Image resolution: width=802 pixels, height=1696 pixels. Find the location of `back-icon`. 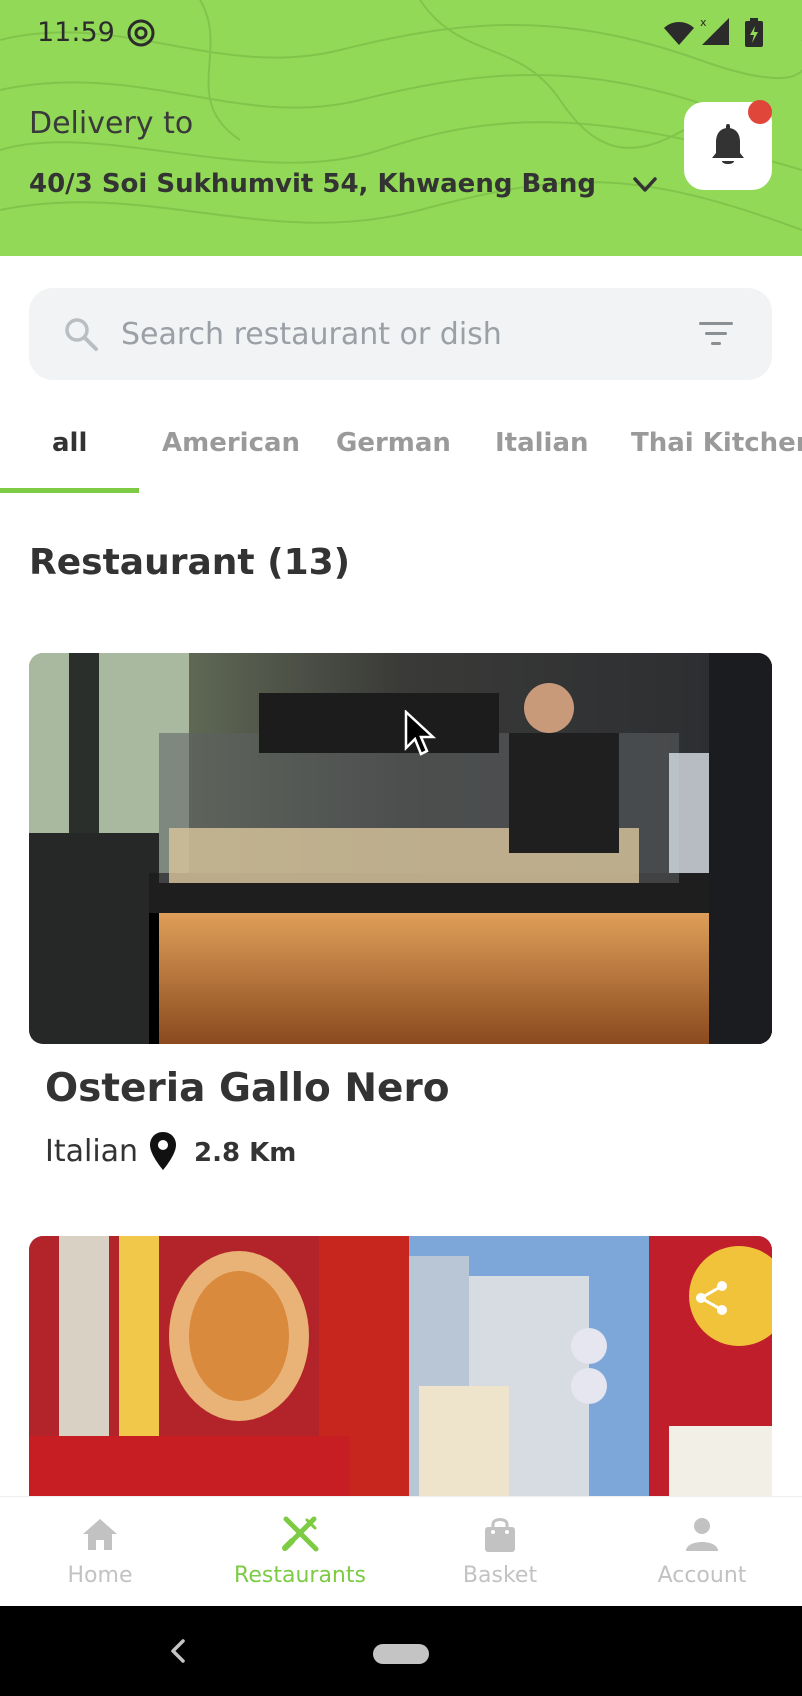

back-icon is located at coordinates (178, 1651).